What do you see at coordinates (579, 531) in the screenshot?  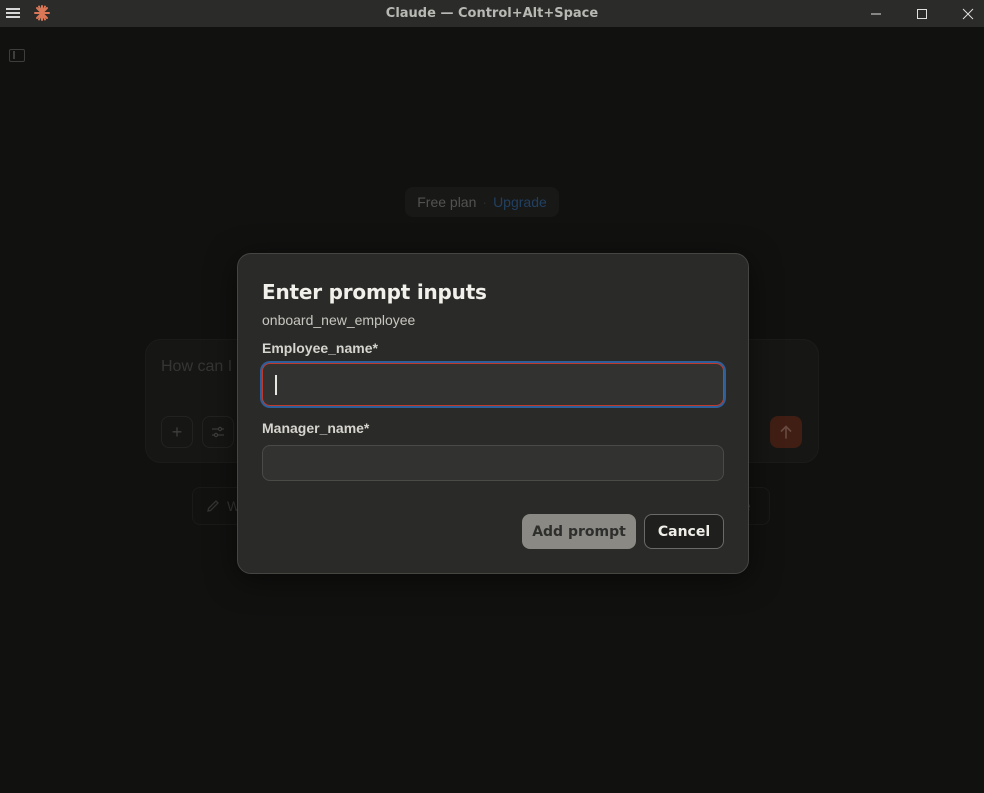 I see `add-prompt-button: Add prompt` at bounding box center [579, 531].